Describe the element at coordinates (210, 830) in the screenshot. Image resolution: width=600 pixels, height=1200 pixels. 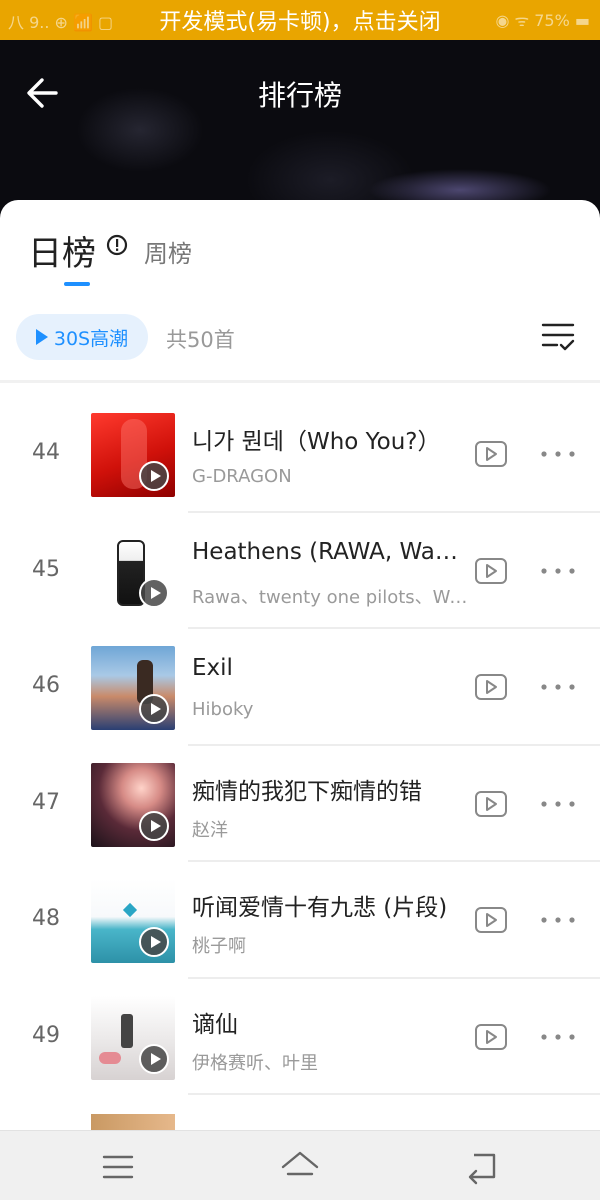
I see `song-artist: 赵洋` at that location.